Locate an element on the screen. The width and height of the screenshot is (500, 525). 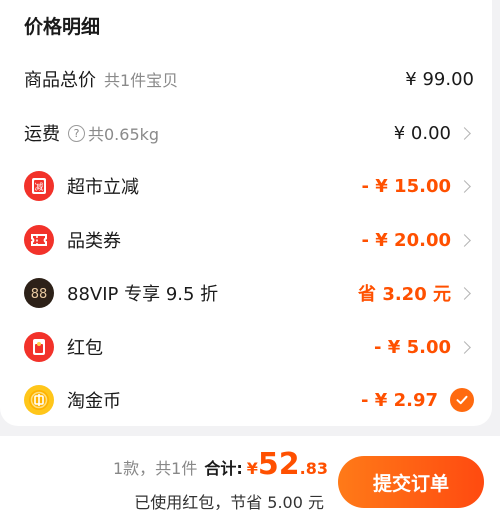
shipping-weight-text: 共0.65kg is located at coordinates (124, 134).